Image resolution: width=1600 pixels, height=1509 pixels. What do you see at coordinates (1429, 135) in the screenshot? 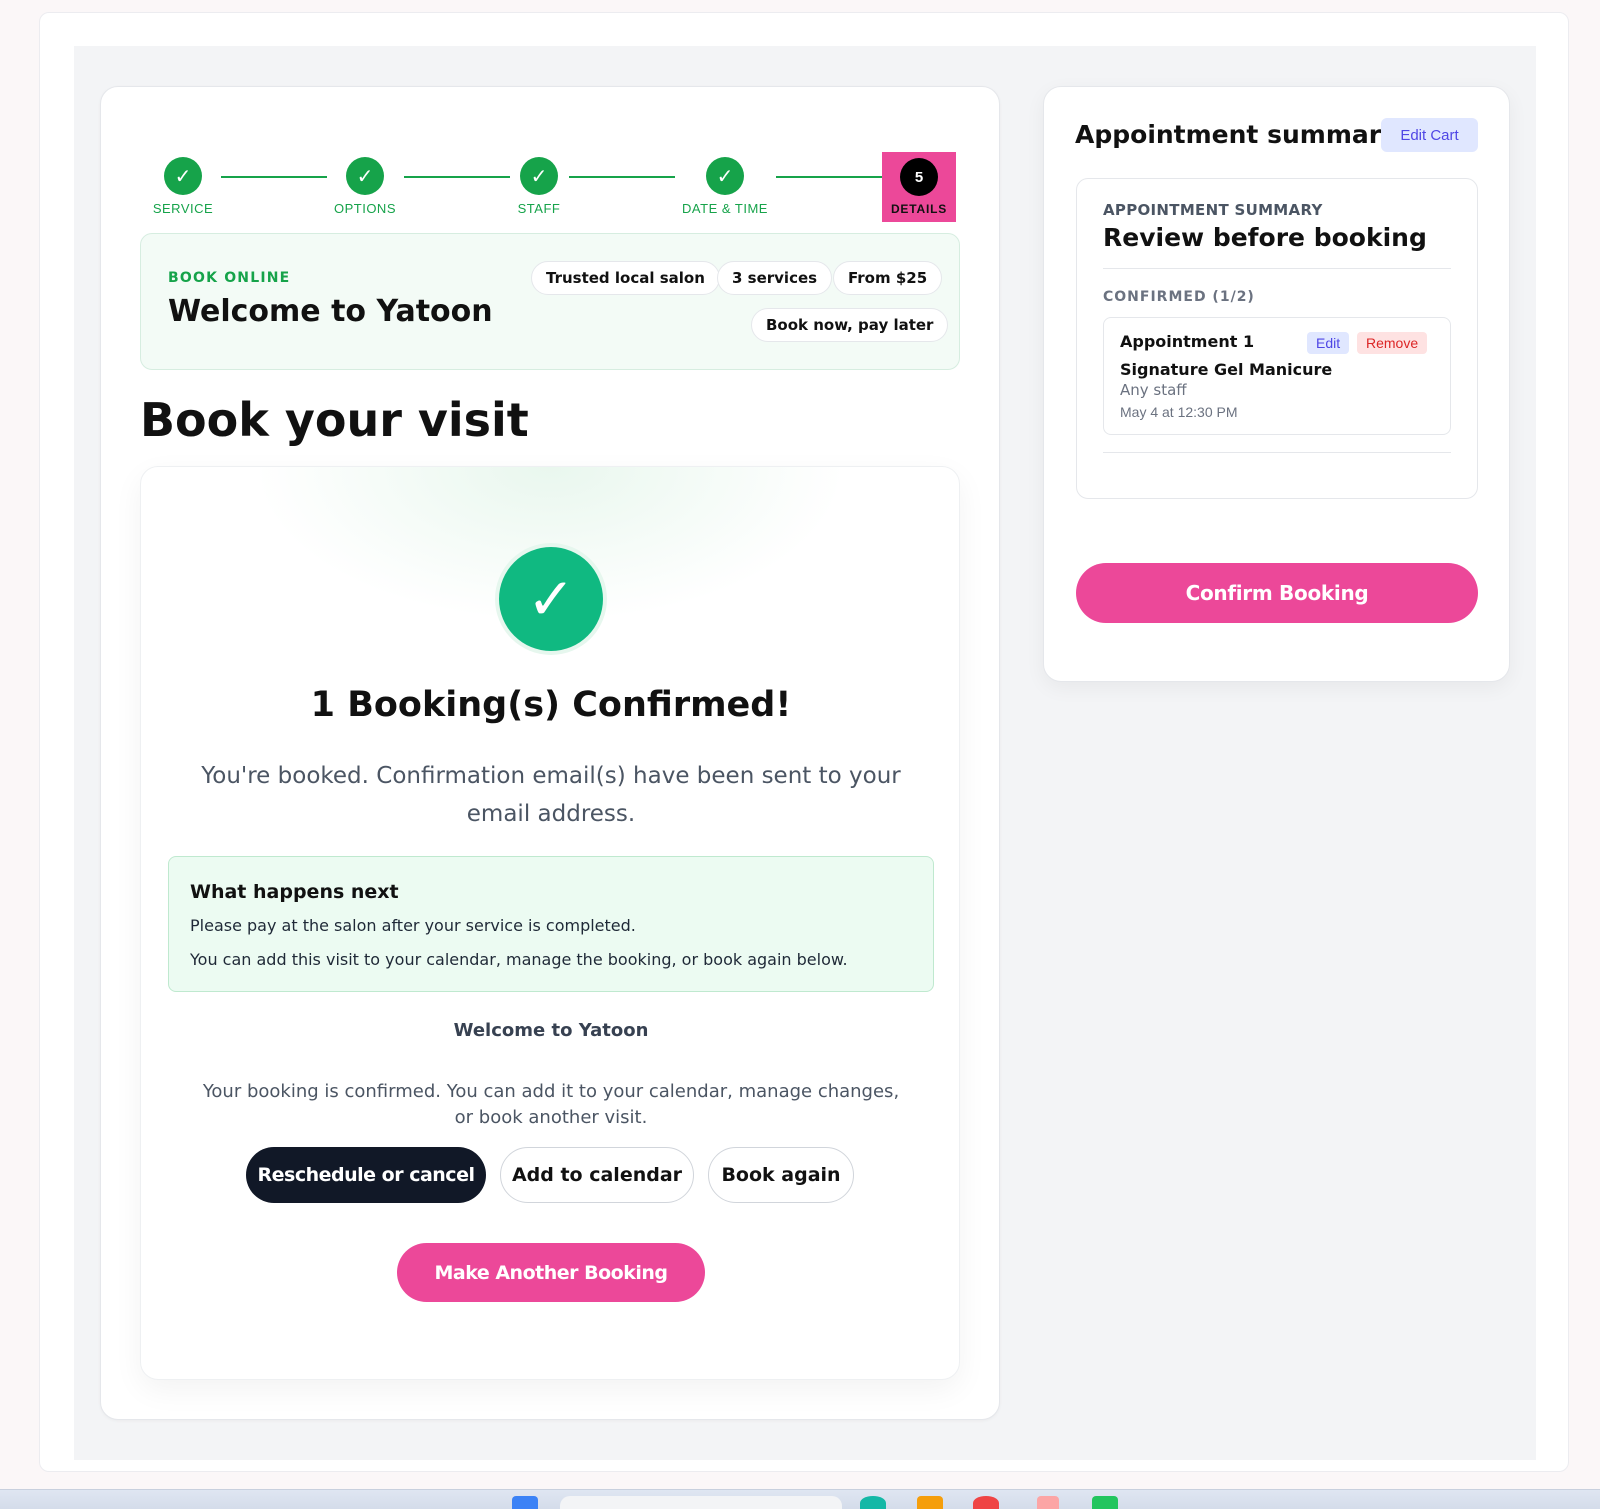
I see `edit-cart-button: Edit Cart` at bounding box center [1429, 135].